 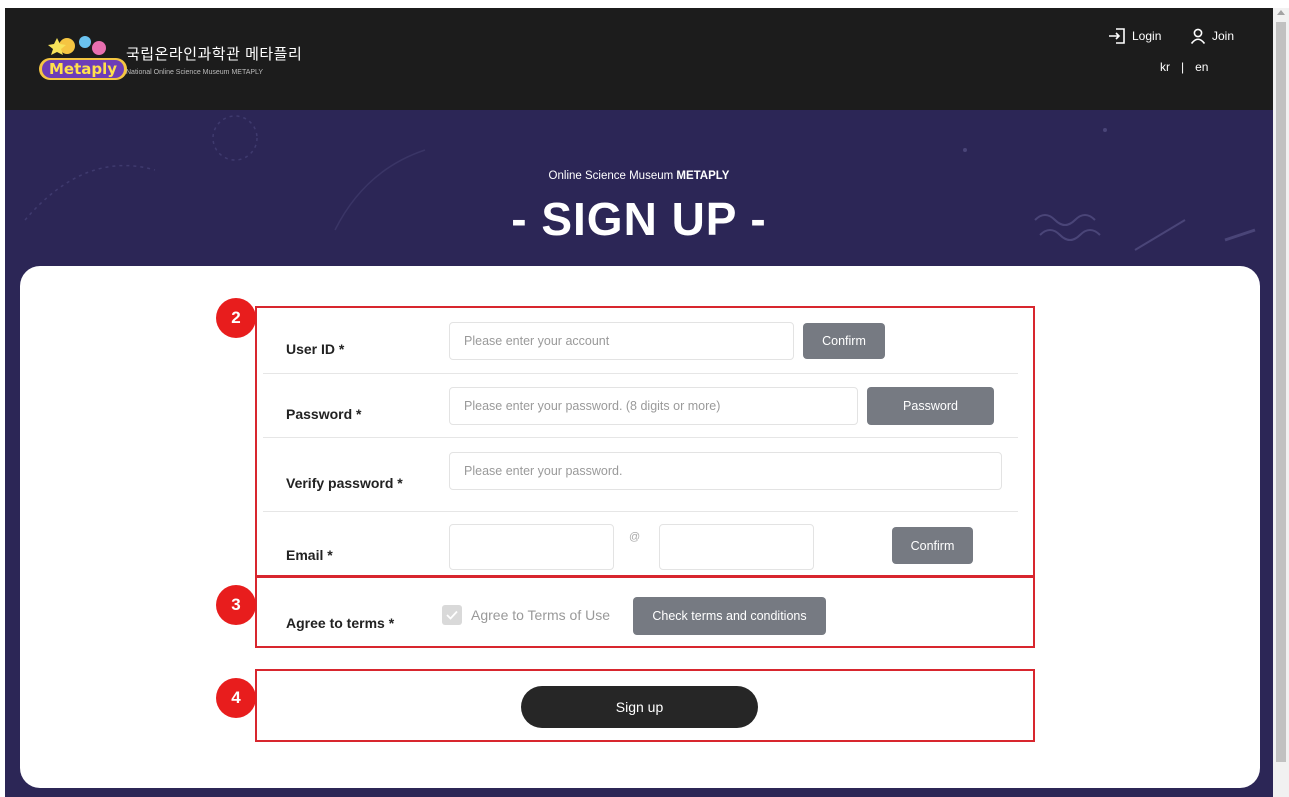 I want to click on user-icon, so click(x=1198, y=36).